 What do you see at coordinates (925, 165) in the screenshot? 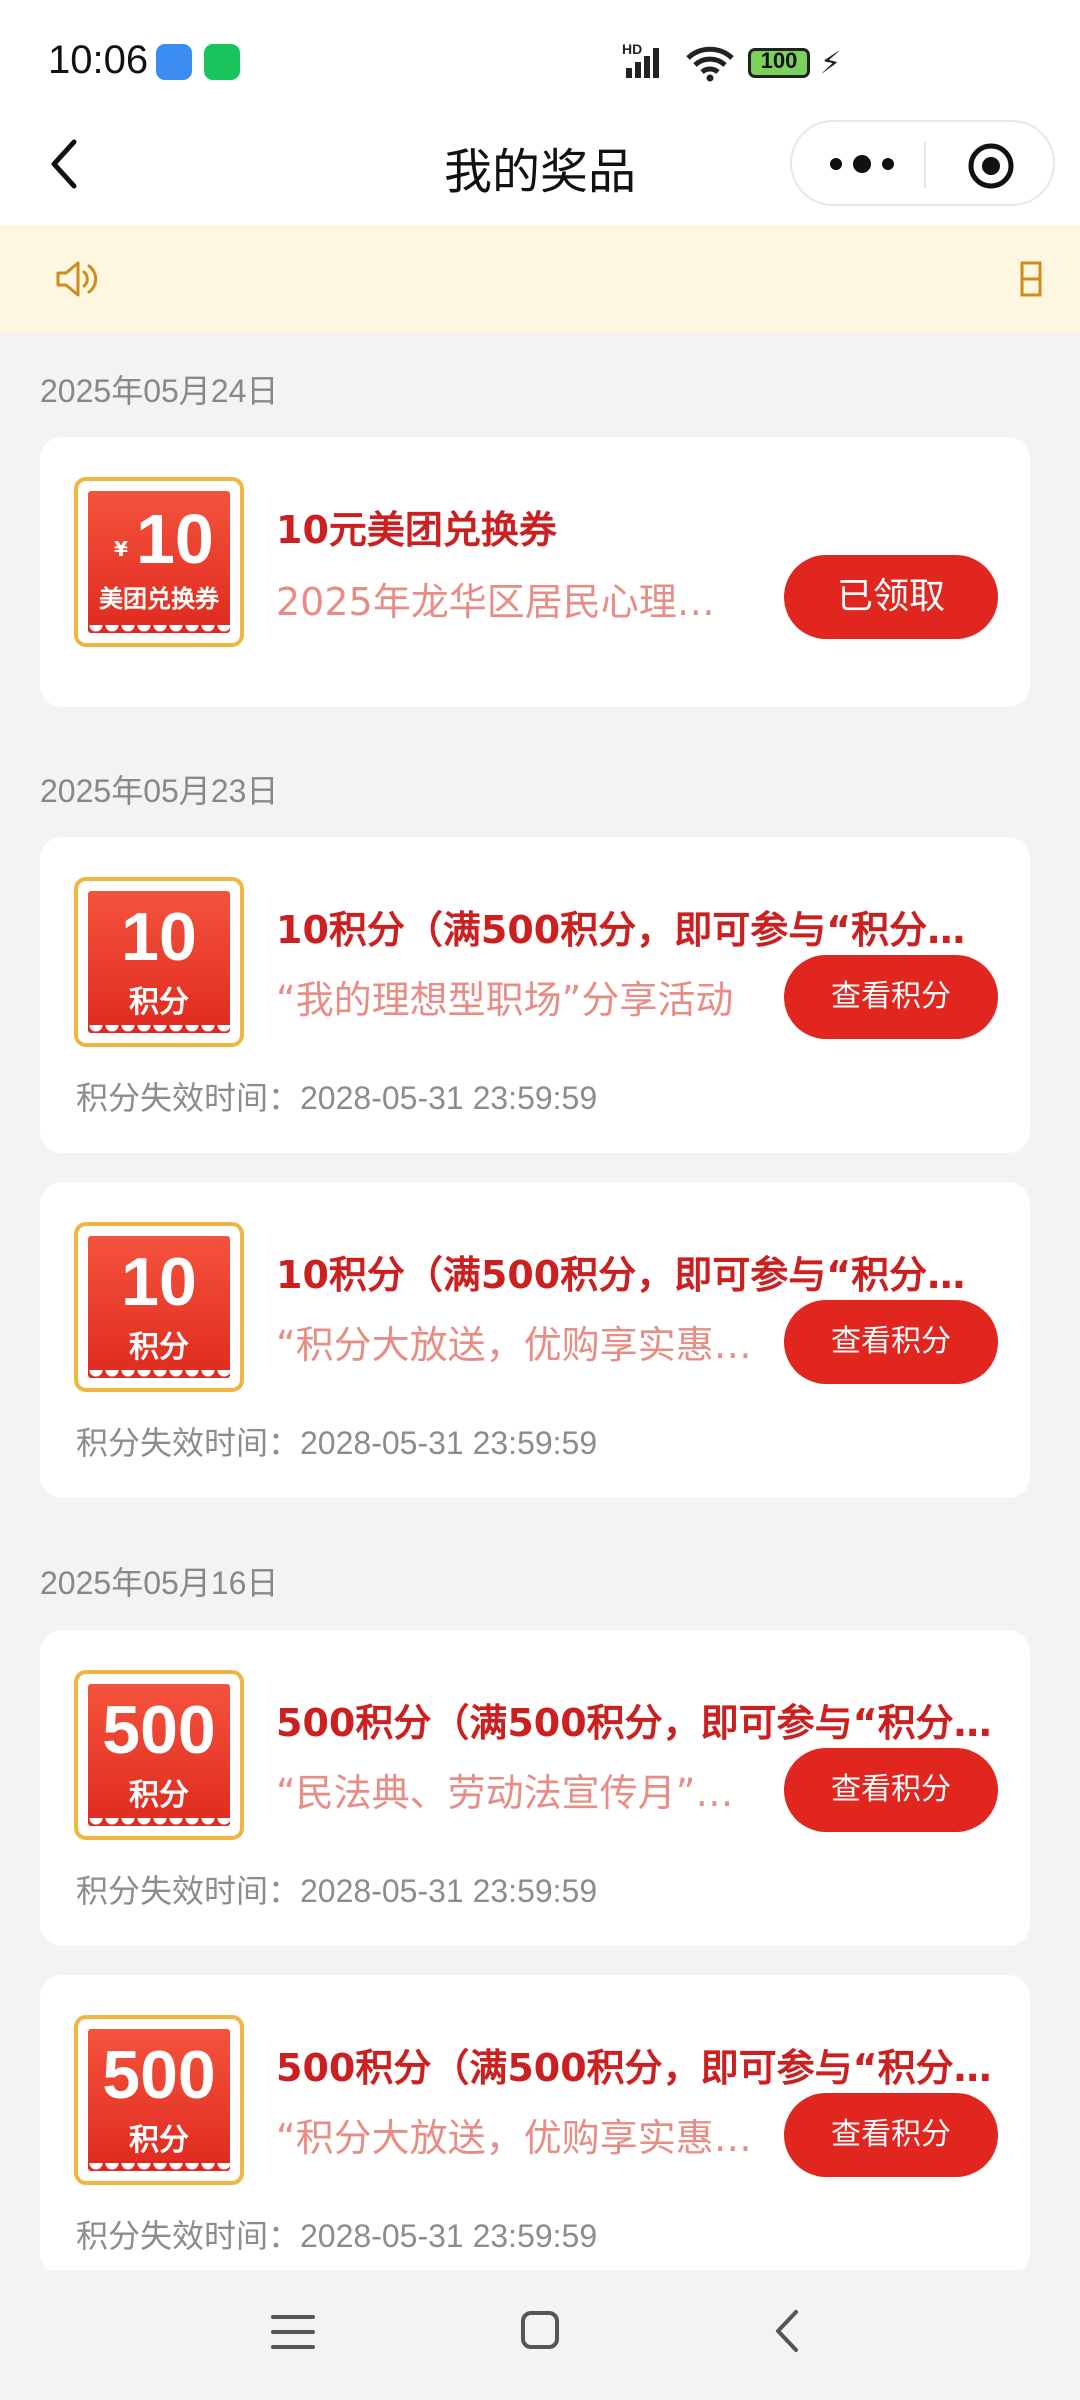
I see `capsule-divider` at bounding box center [925, 165].